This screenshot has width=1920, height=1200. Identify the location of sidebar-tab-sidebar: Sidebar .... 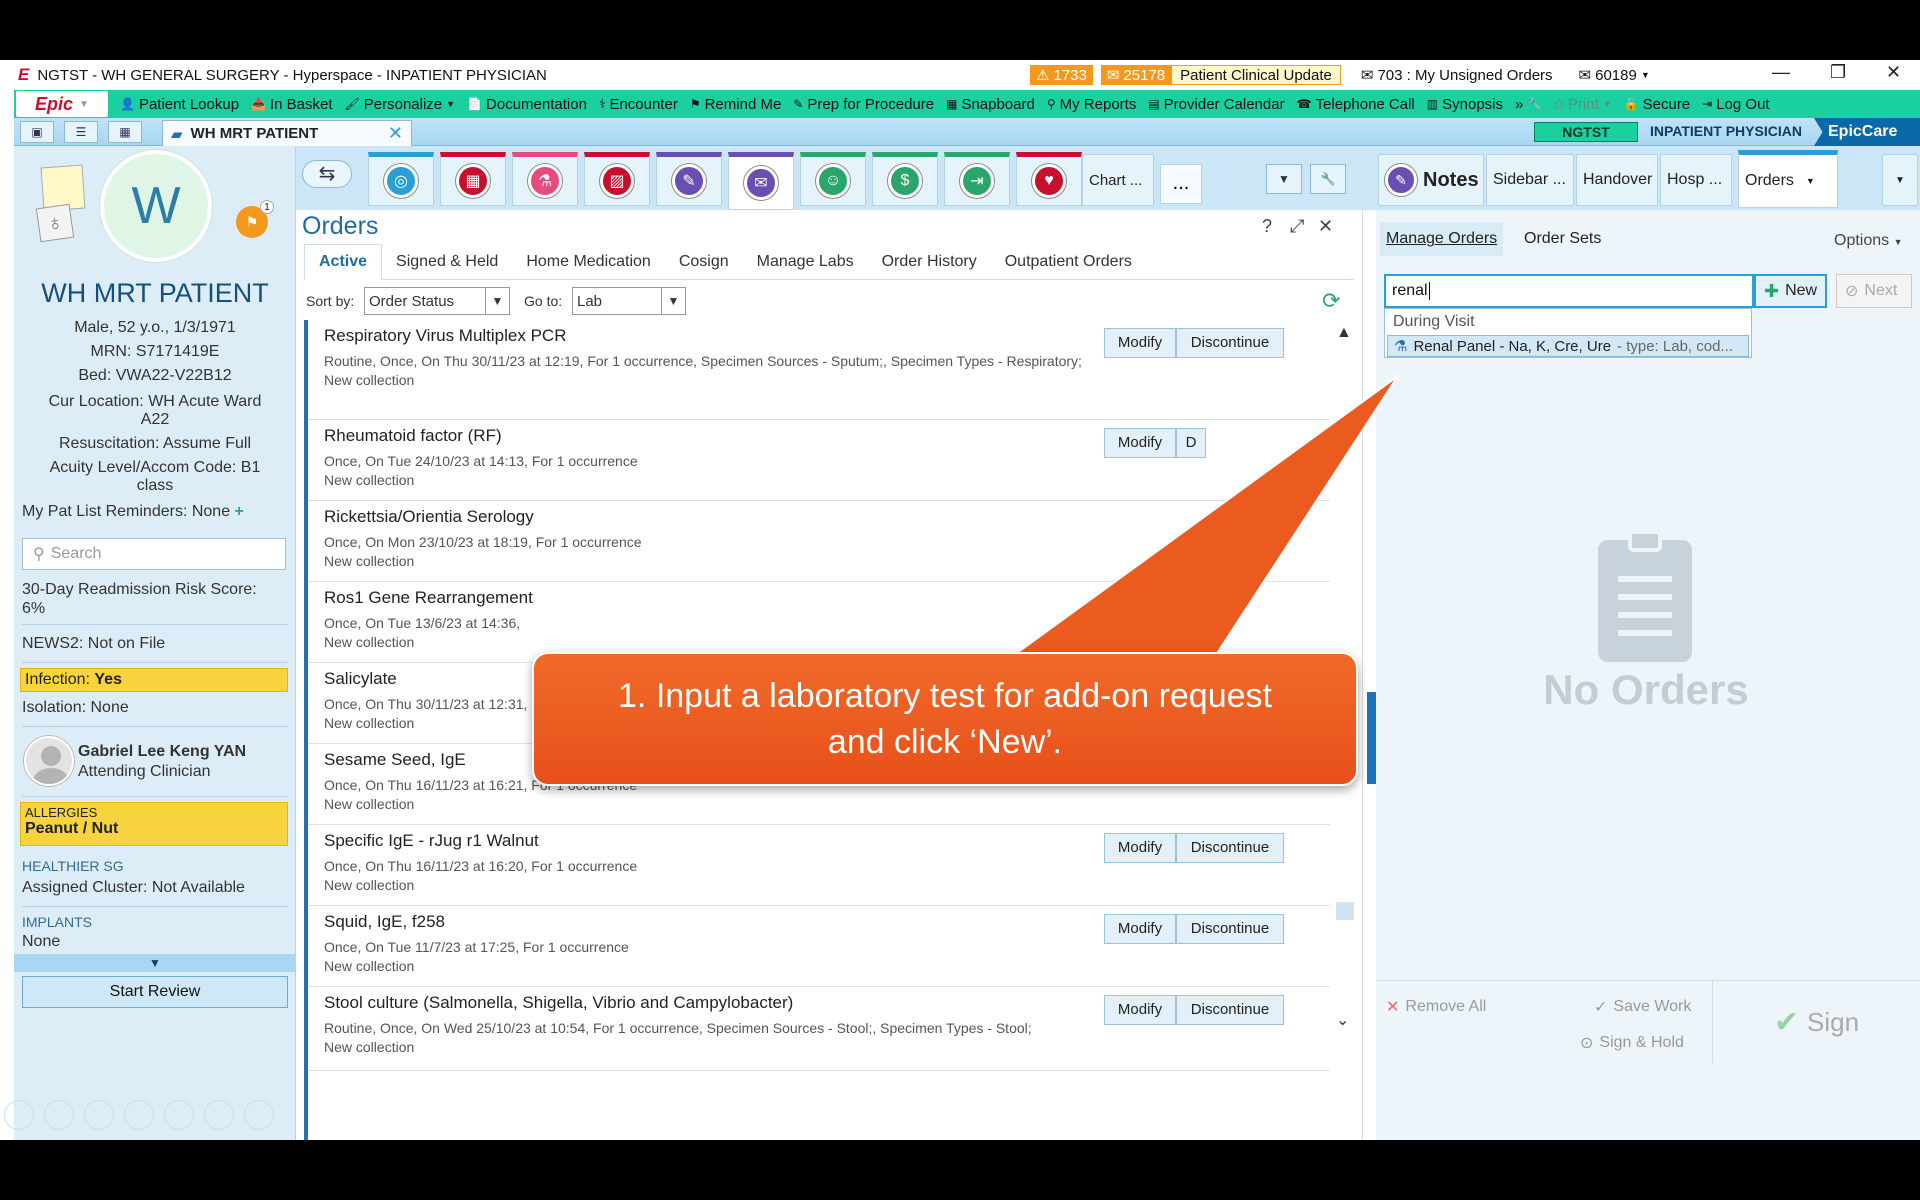
(1530, 180).